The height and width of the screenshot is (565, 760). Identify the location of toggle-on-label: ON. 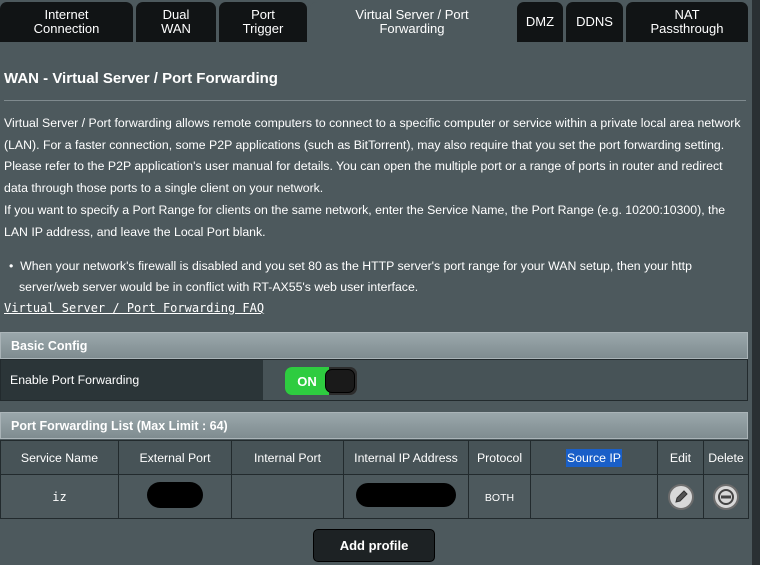
(307, 381).